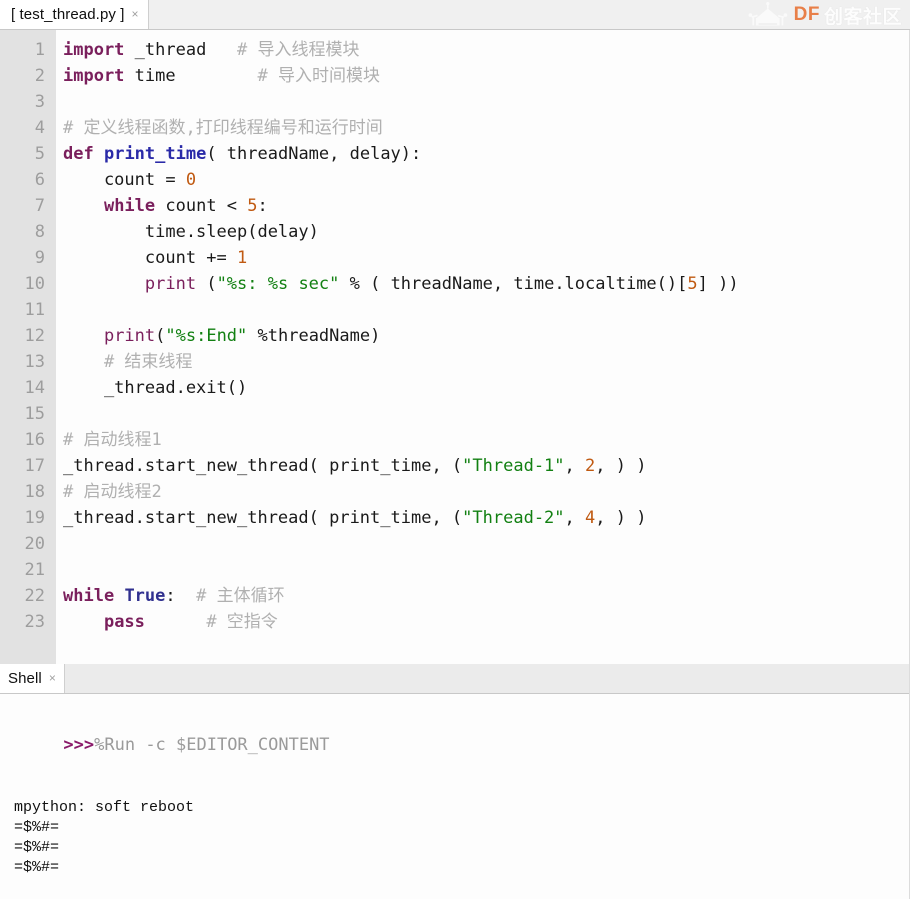 Image resolution: width=910 pixels, height=899 pixels. Describe the element at coordinates (34, 388) in the screenshot. I see `line-number: 14` at that location.